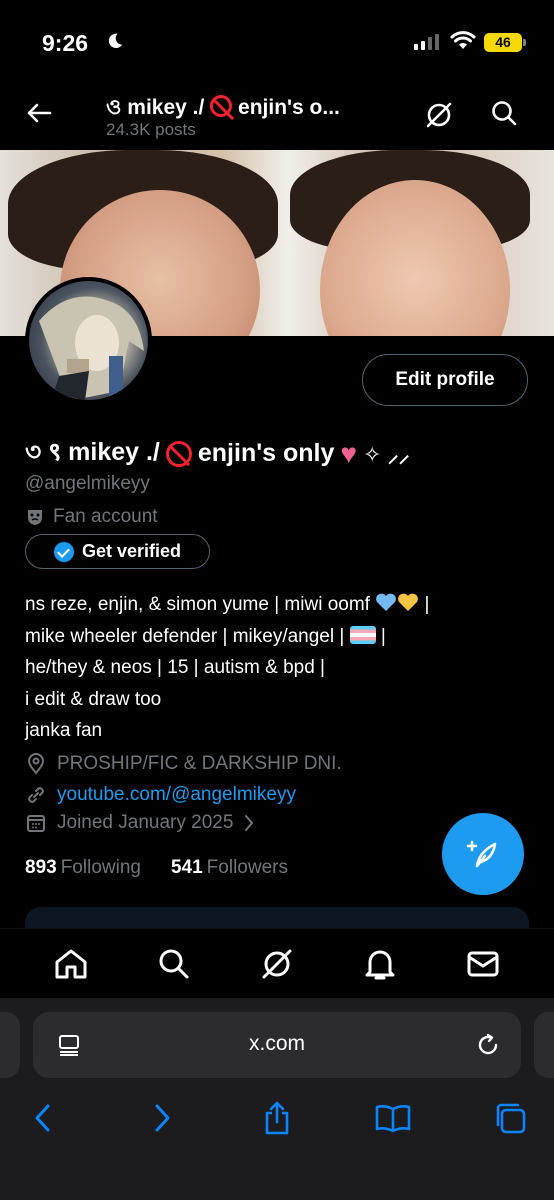  What do you see at coordinates (151, 129) in the screenshot?
I see `post-count: 24.3K posts` at bounding box center [151, 129].